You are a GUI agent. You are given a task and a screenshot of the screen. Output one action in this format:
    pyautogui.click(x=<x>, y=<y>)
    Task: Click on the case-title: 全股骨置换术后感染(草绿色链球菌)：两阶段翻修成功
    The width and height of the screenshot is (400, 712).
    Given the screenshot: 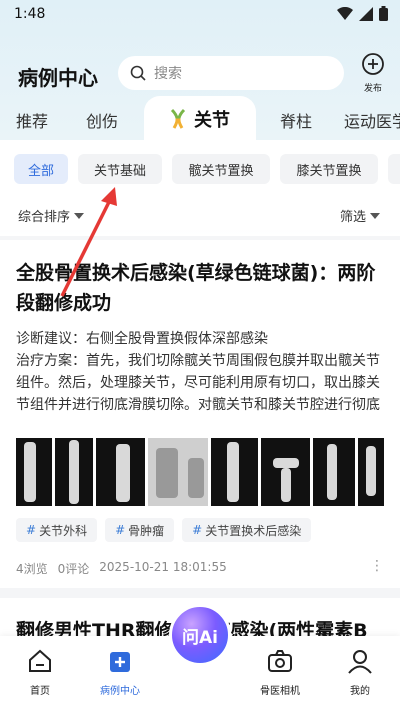 What is the action you would take?
    pyautogui.click(x=196, y=288)
    